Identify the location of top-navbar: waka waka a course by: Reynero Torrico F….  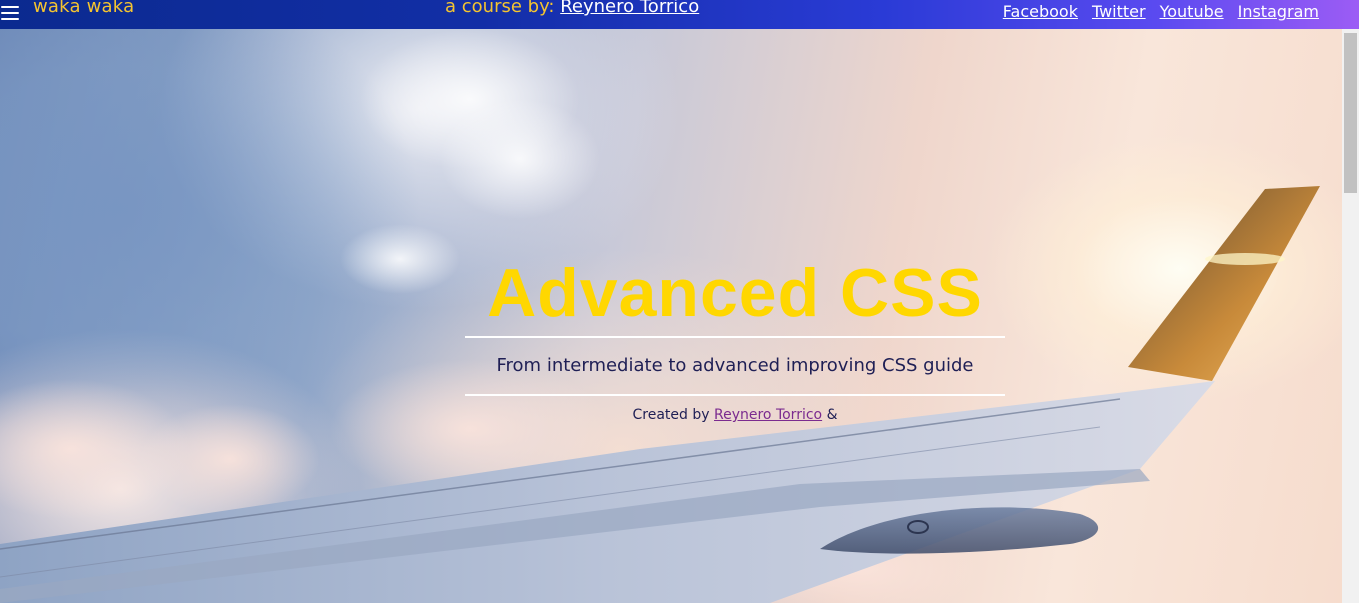
(679, 14).